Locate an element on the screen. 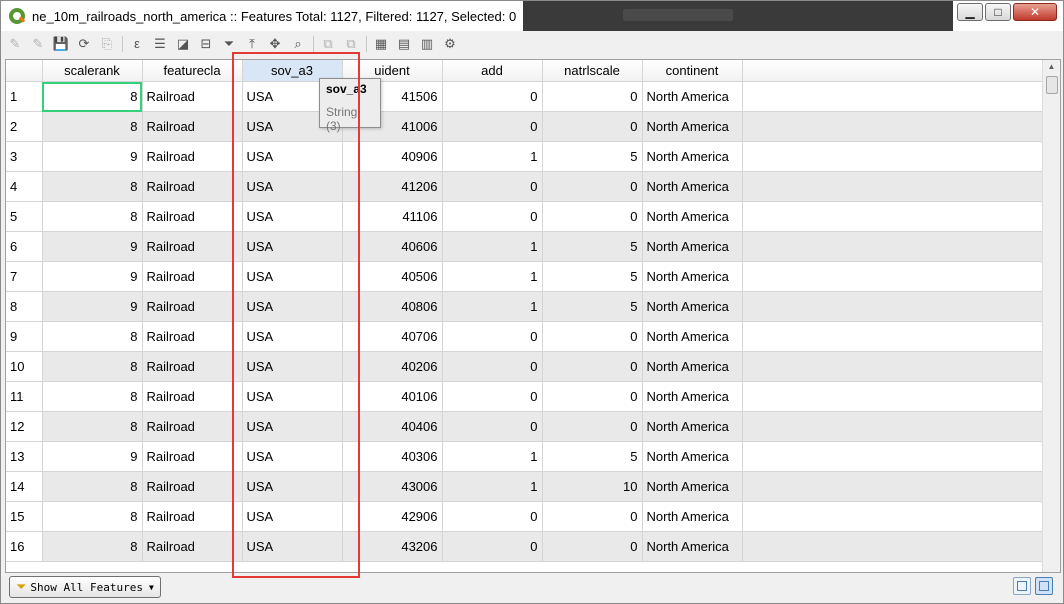  row-number: 10 is located at coordinates (24, 366).